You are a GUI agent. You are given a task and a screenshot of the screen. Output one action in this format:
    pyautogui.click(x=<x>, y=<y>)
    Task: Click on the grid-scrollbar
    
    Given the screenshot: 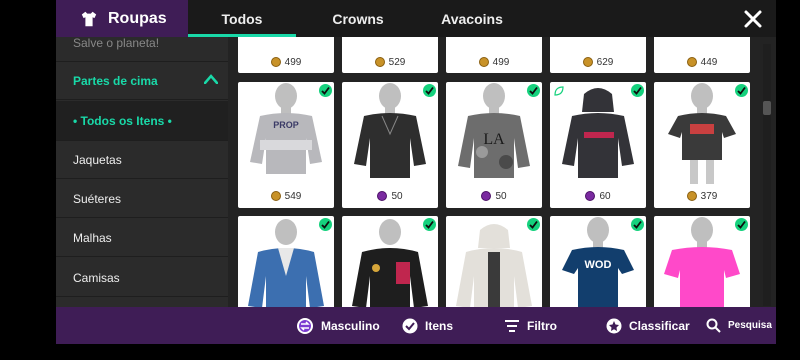 What is the action you would take?
    pyautogui.click(x=767, y=175)
    